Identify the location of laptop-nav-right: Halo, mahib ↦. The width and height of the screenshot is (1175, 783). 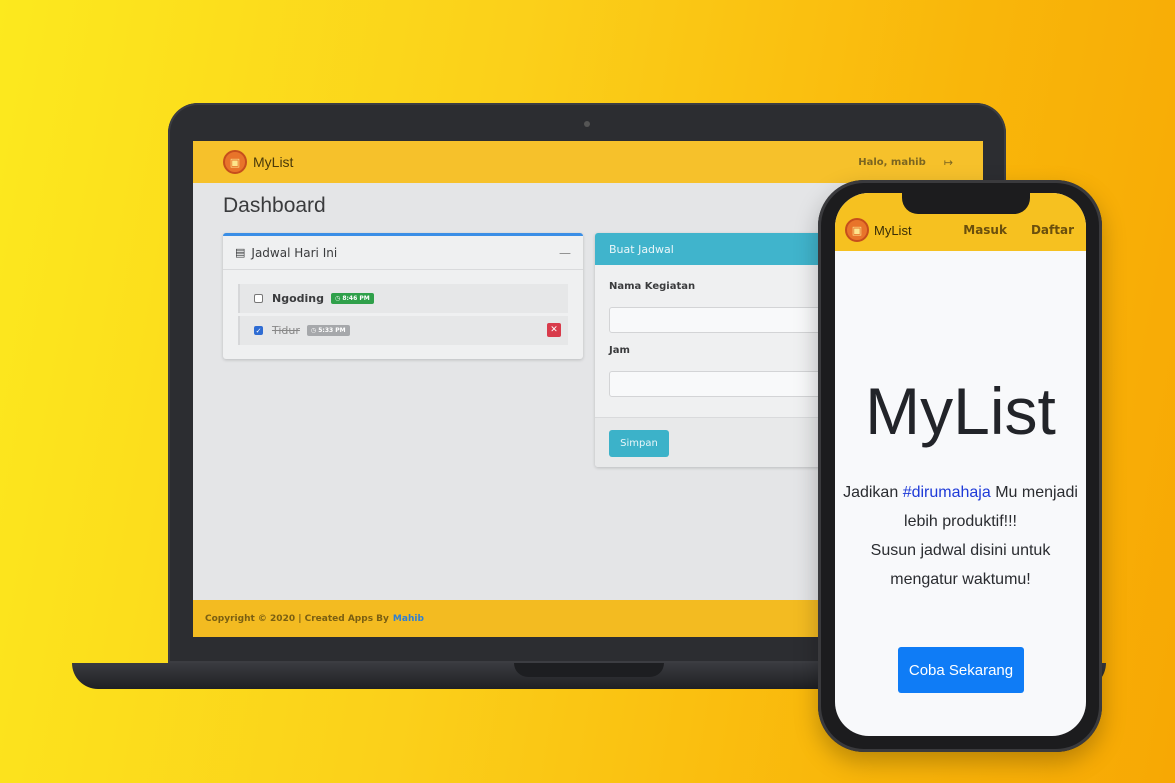
(905, 162).